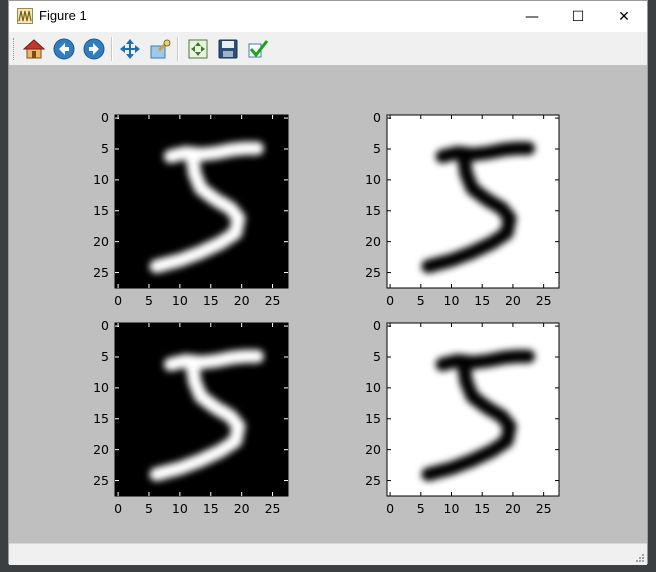 Image resolution: width=656 pixels, height=572 pixels. Describe the element at coordinates (640, 558) in the screenshot. I see `resize-grip-icon` at that location.